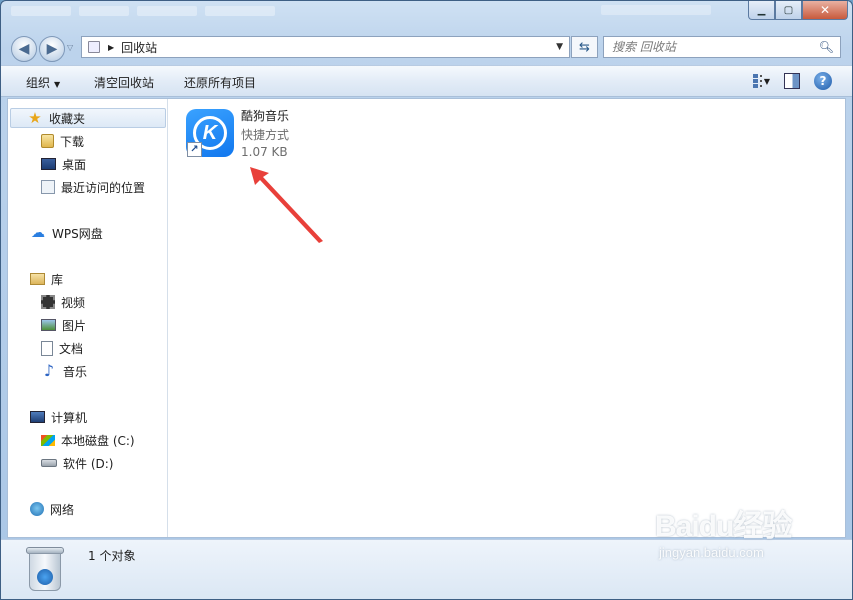 This screenshot has width=853, height=600. Describe the element at coordinates (38, 233) in the screenshot. I see `cloud-icon: ☁` at that location.